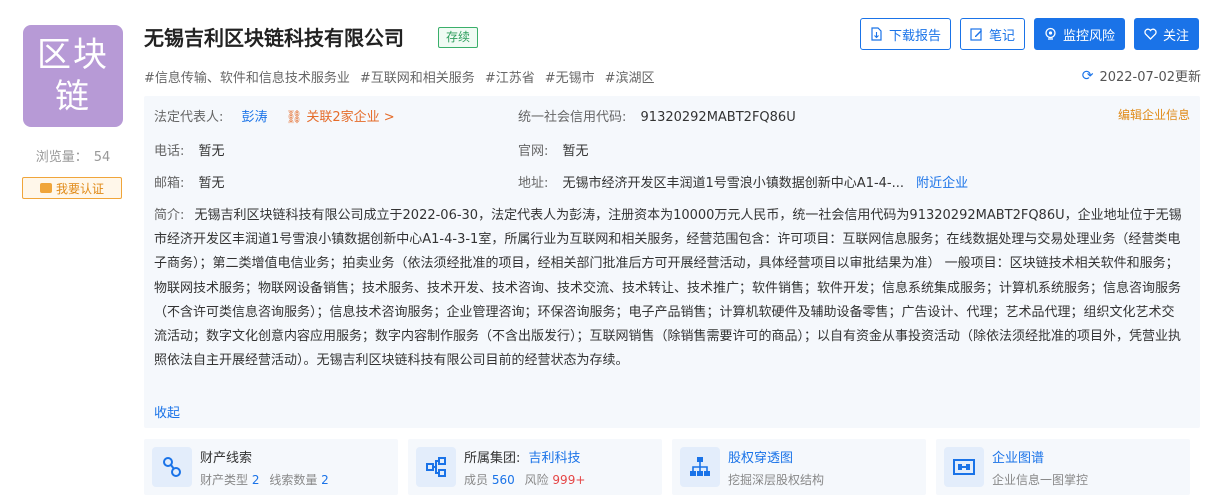 This screenshot has height=502, width=1209. What do you see at coordinates (533, 183) in the screenshot?
I see `address-label: 地址:` at bounding box center [533, 183].